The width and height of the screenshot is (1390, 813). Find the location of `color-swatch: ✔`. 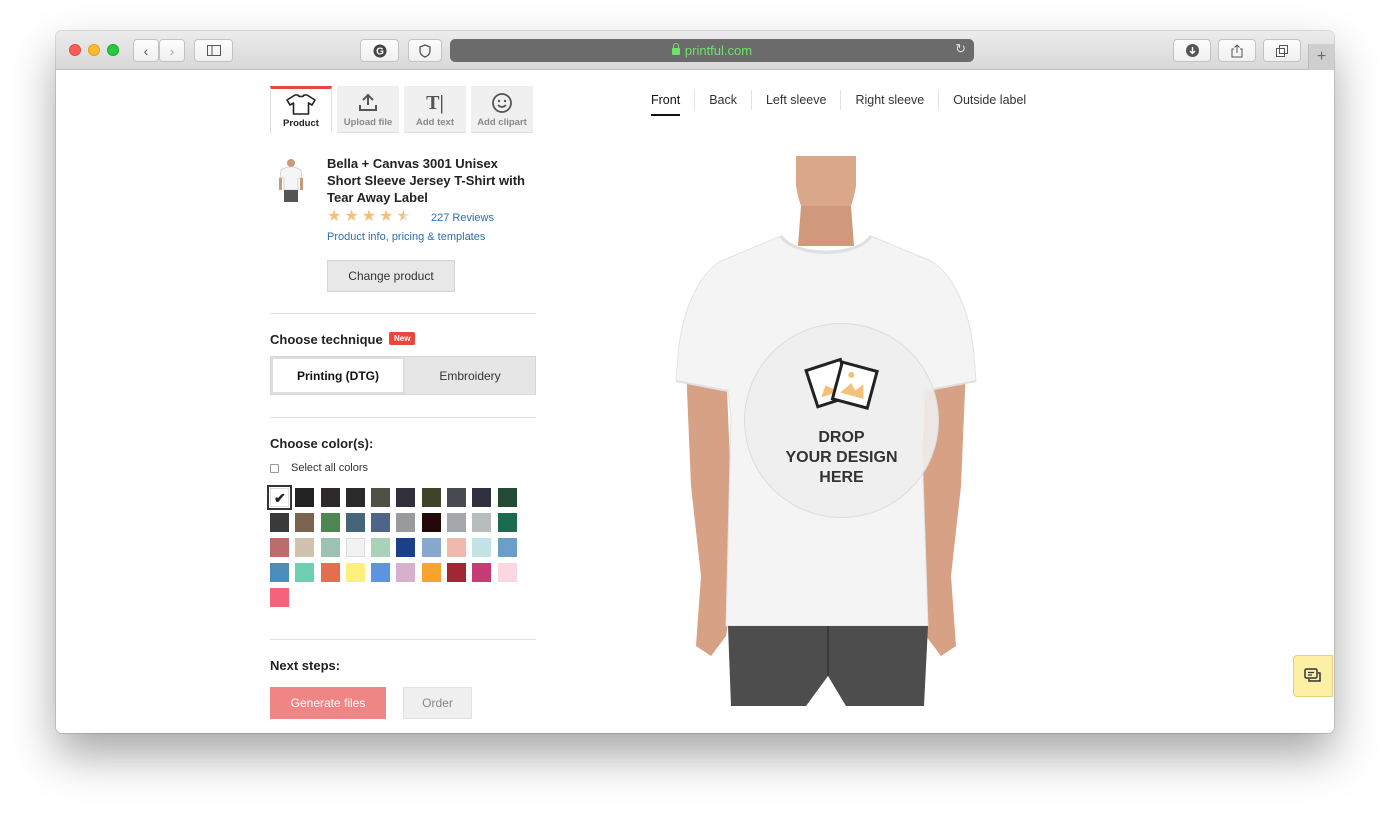

color-swatch: ✔ is located at coordinates (279, 497).